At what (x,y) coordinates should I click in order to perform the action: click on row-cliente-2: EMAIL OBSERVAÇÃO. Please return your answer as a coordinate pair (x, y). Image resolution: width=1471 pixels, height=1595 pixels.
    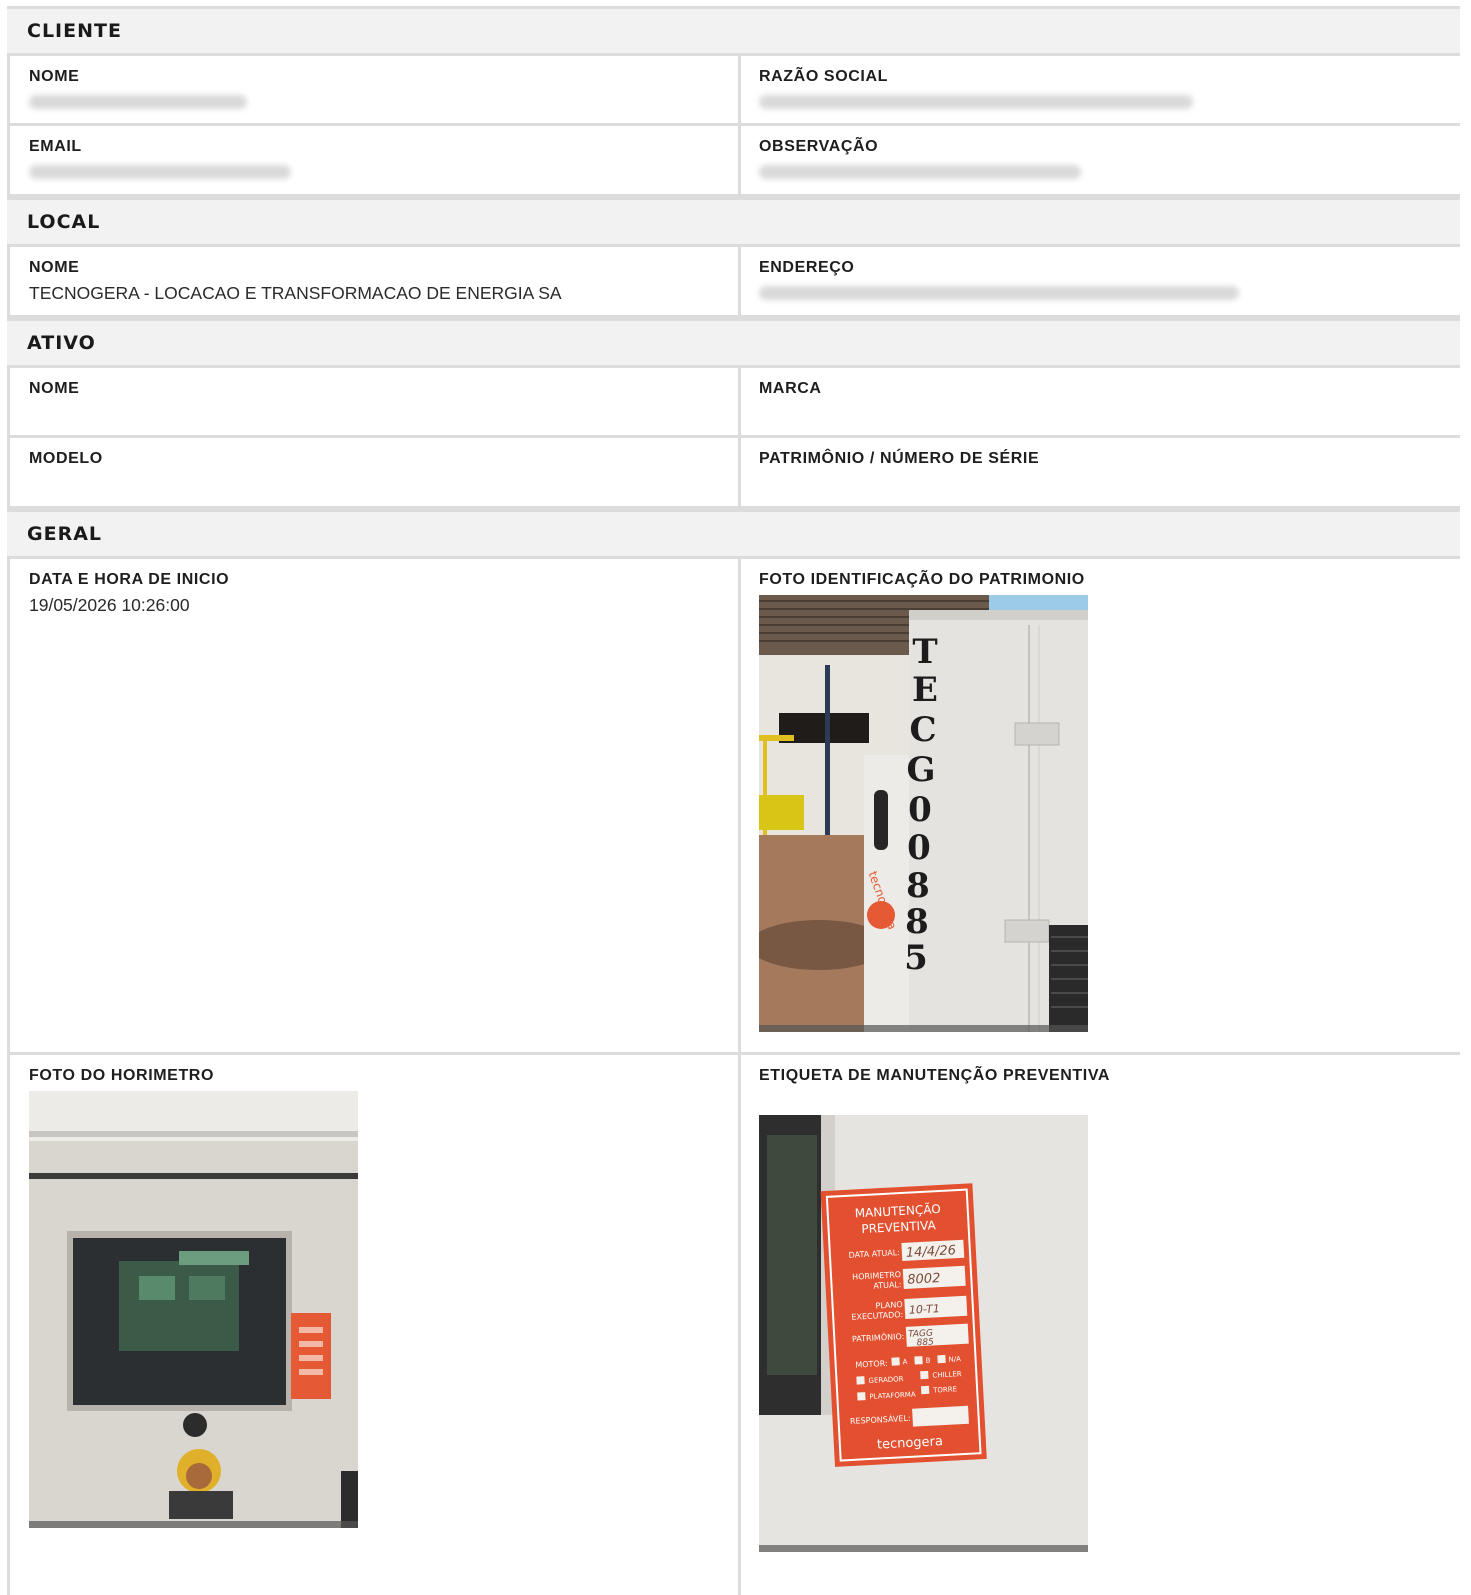
    Looking at the image, I should click on (733, 161).